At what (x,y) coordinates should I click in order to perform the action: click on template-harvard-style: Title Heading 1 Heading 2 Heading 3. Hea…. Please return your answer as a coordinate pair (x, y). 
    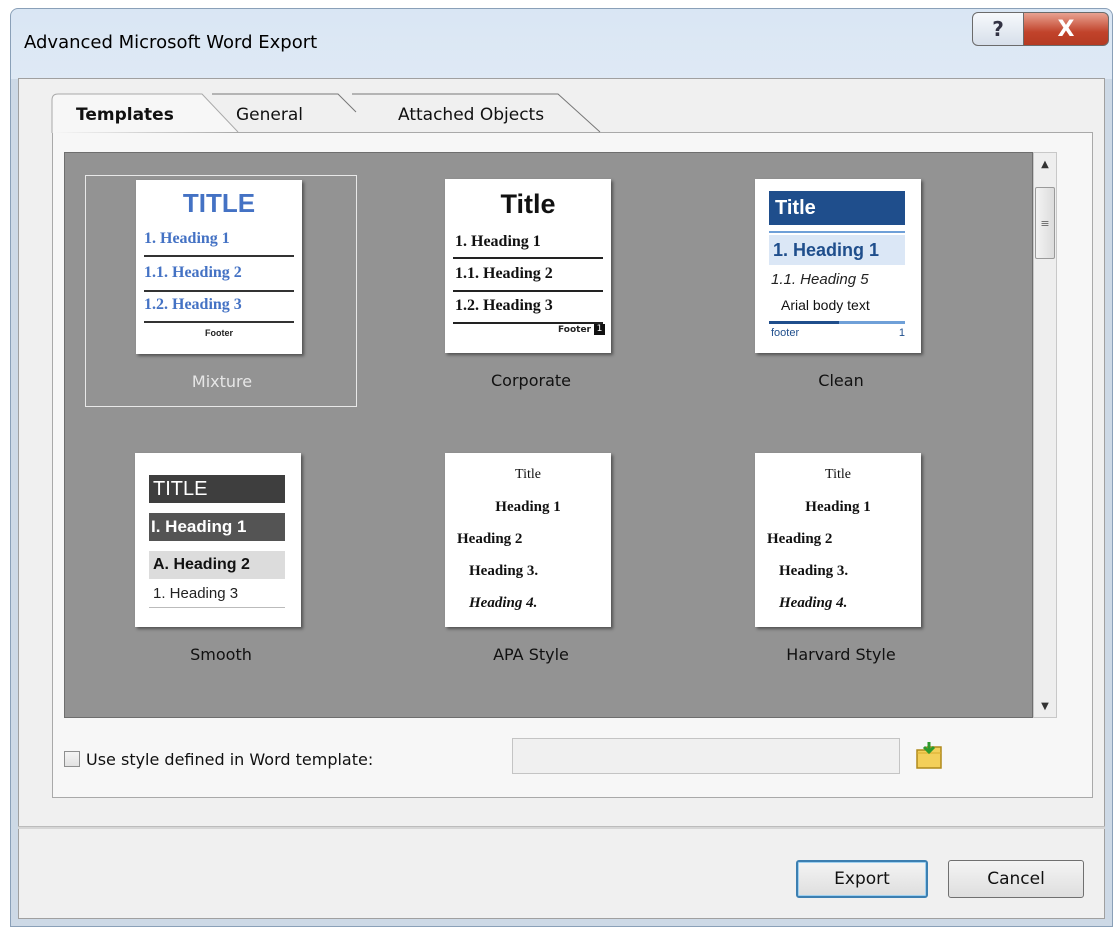
    Looking at the image, I should click on (841, 565).